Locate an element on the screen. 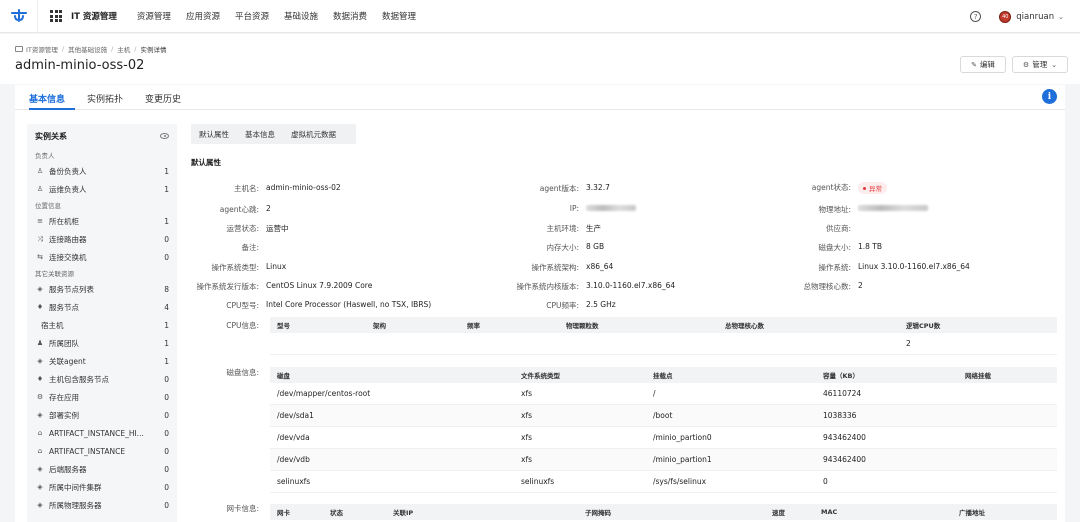 The width and height of the screenshot is (1080, 522). sidebar-item: ◈ 所属物理服务器 0 is located at coordinates (102, 505).